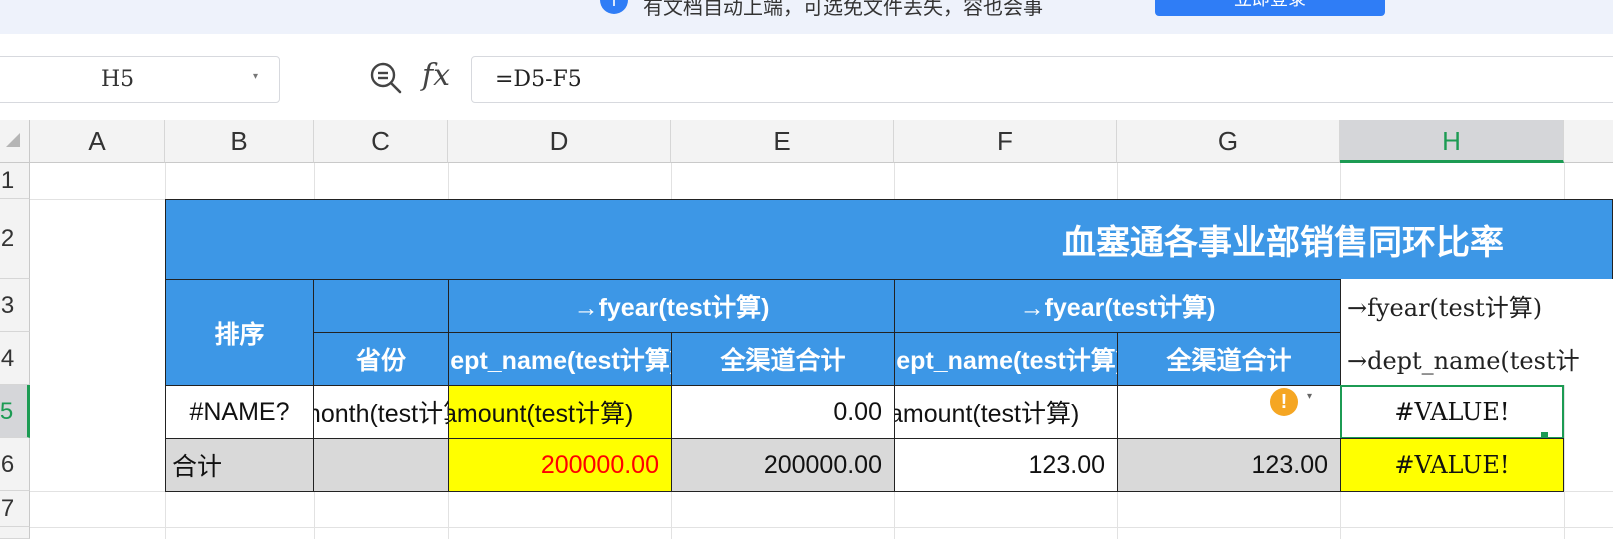 The width and height of the screenshot is (1613, 539). What do you see at coordinates (1228, 141) in the screenshot?
I see `column-header-g: G` at bounding box center [1228, 141].